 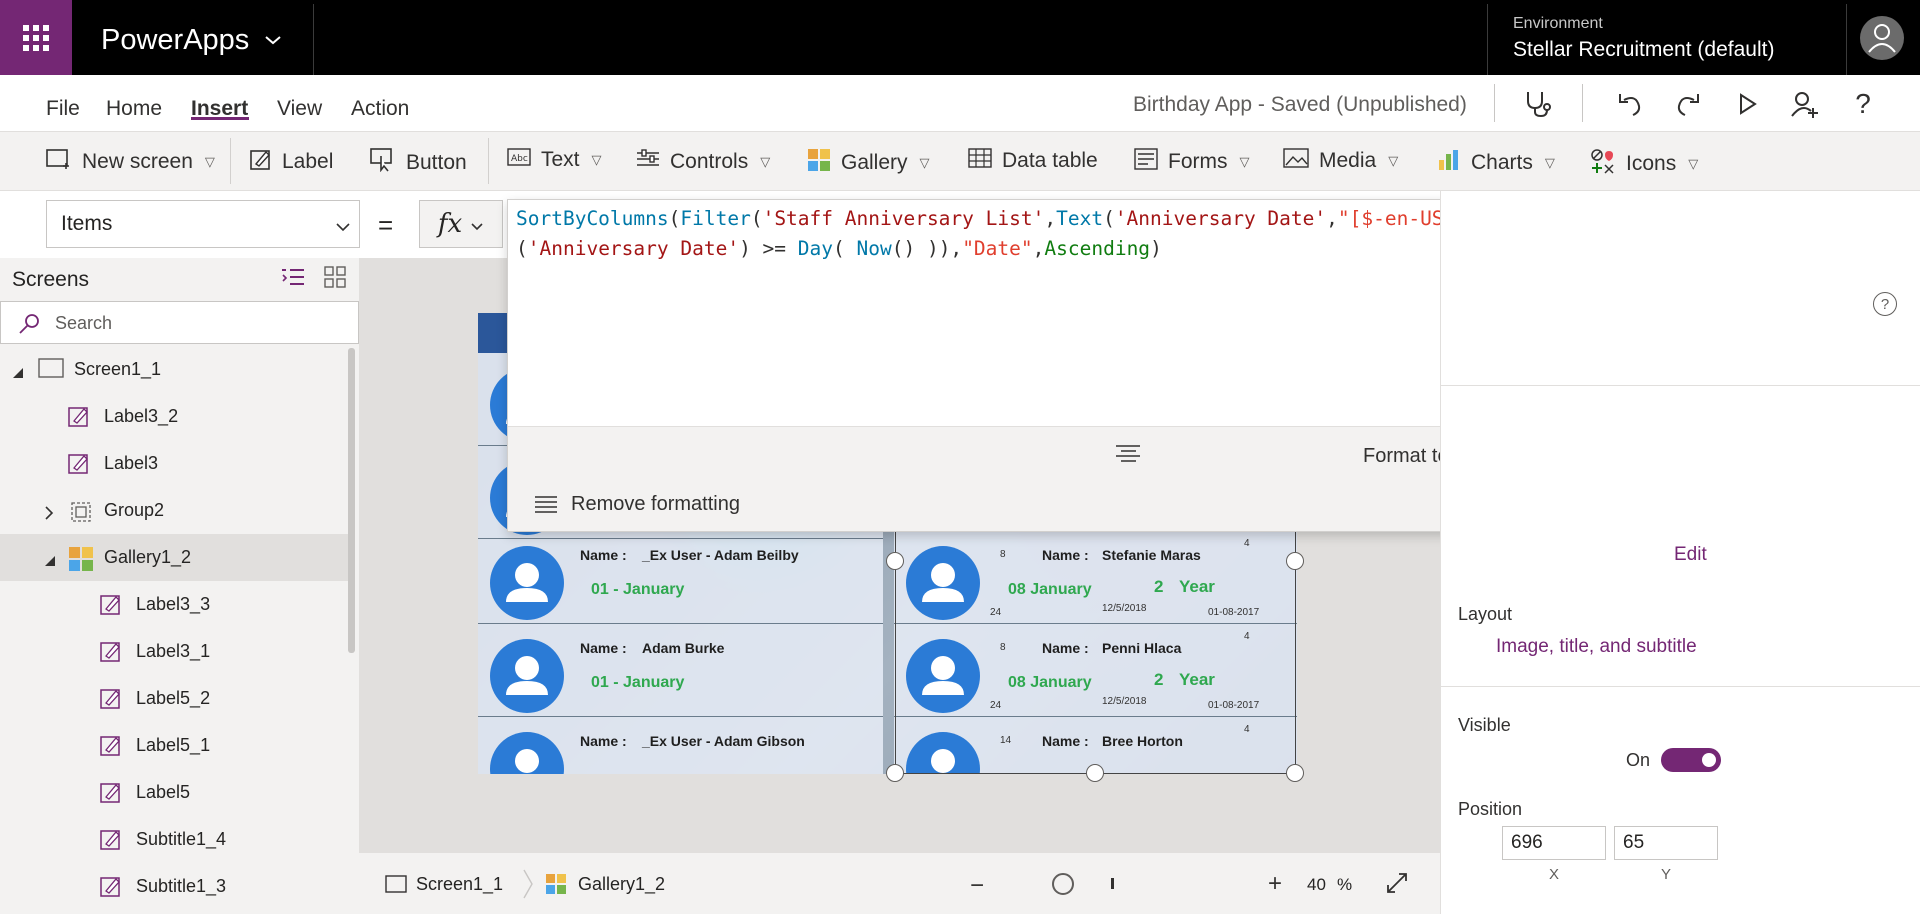 What do you see at coordinates (1691, 760) in the screenshot?
I see `visible-toggle` at bounding box center [1691, 760].